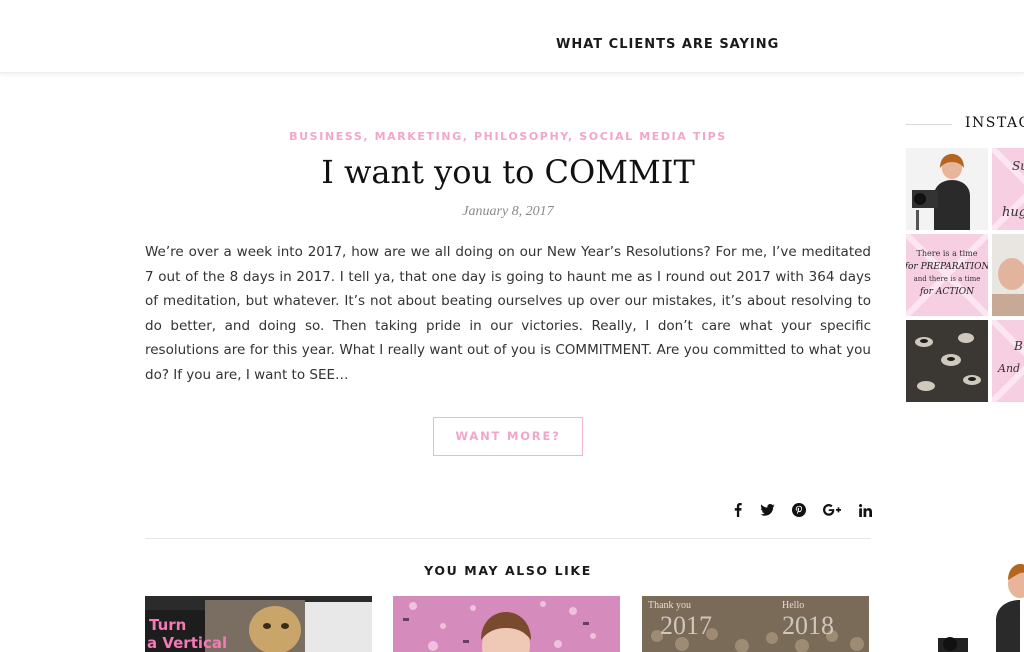 The image size is (1024, 652). What do you see at coordinates (506, 624) in the screenshot?
I see `related-post-thumbnail` at bounding box center [506, 624].